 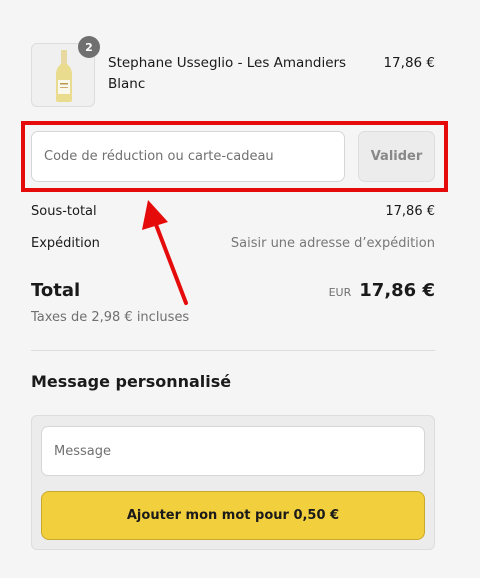 I want to click on total-amount: EUR 17,86 €, so click(x=382, y=290).